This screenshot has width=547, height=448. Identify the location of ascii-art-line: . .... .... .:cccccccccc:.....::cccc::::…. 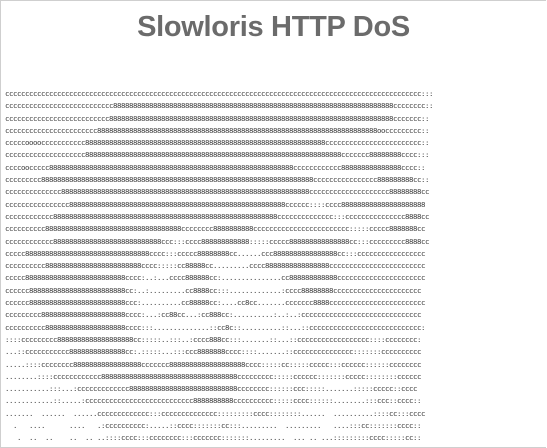
(216, 426).